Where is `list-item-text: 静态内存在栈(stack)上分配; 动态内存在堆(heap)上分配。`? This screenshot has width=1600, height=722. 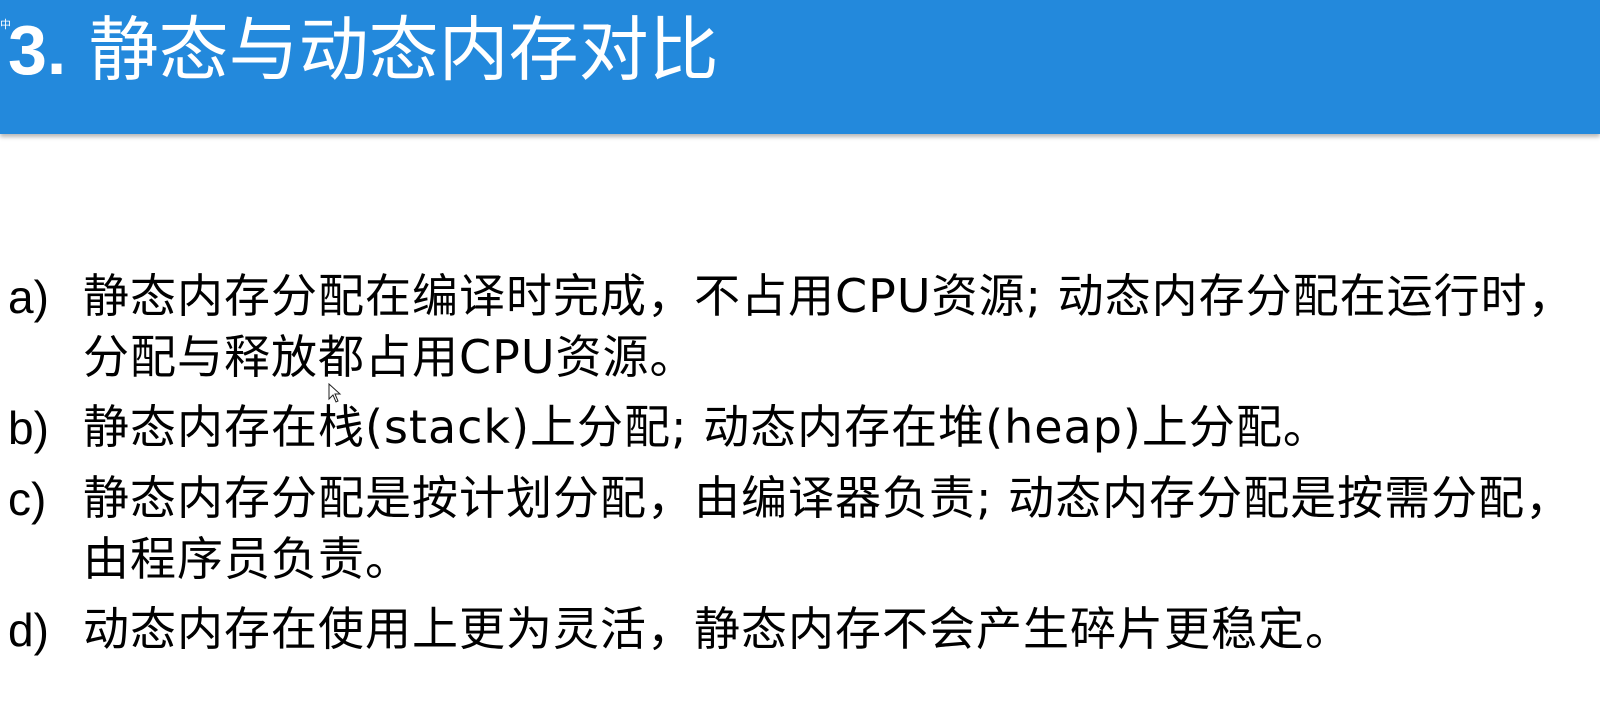
list-item-text: 静态内存在栈(stack)上分配; 动态内存在堆(heap)上分配。 is located at coordinates (706, 427).